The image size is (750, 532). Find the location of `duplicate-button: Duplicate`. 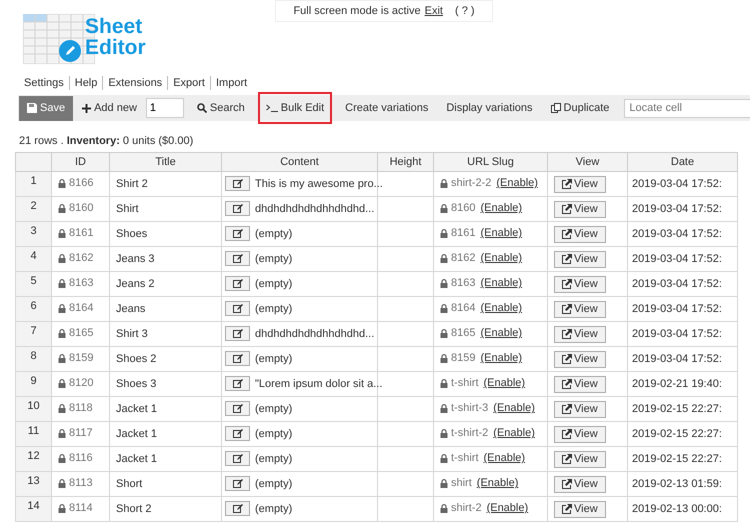

duplicate-button: Duplicate is located at coordinates (580, 108).